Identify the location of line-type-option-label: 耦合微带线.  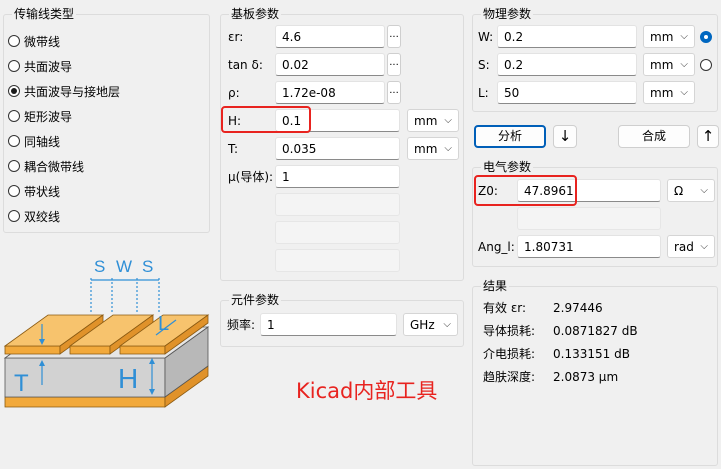
(54, 166).